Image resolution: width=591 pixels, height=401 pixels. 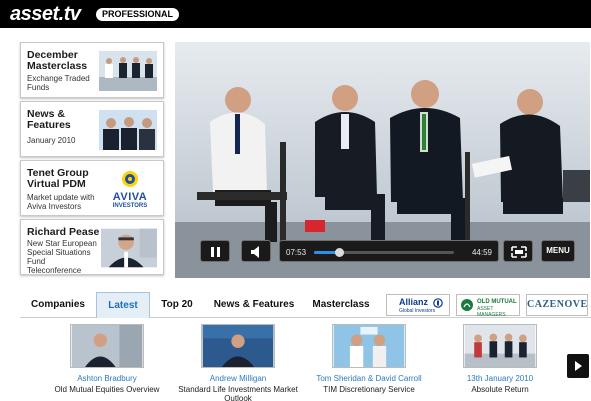 I want to click on old-mutual-subtext: ASSET MANAGERS, so click(x=491, y=312).